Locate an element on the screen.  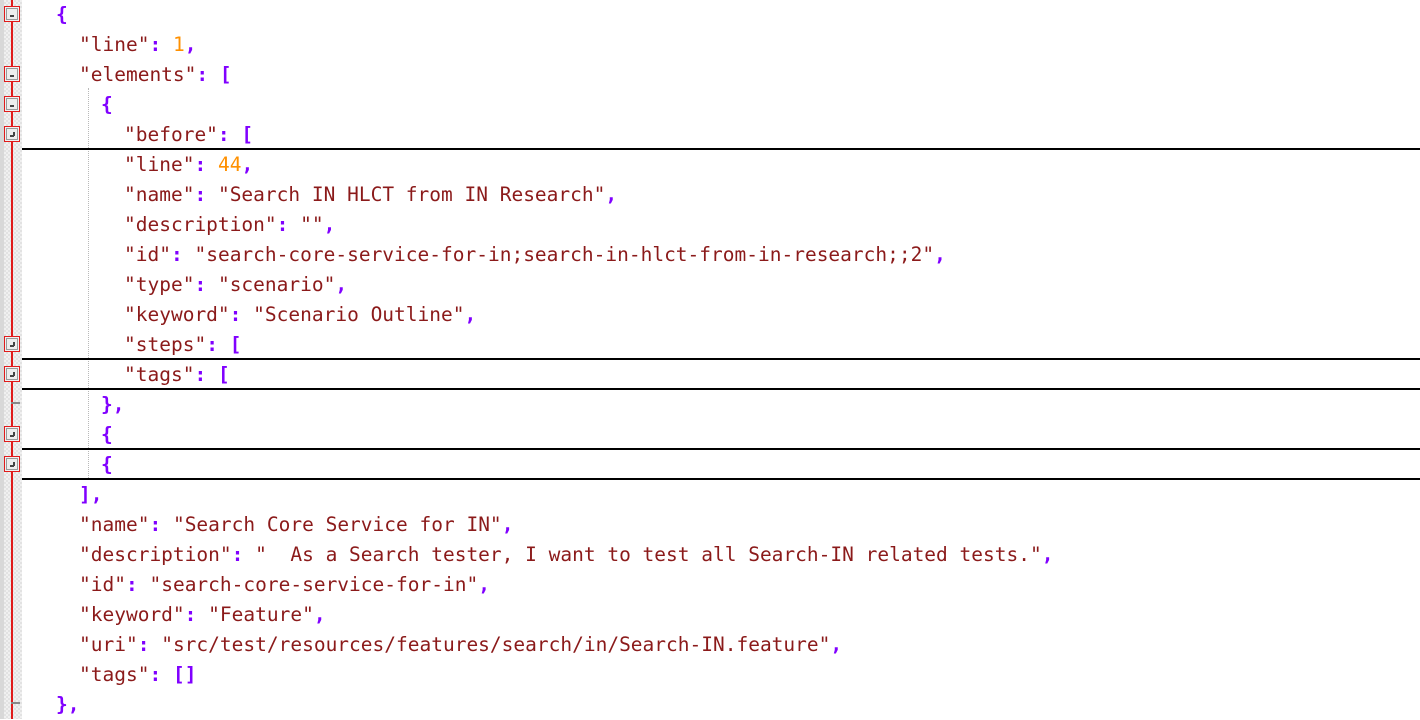
code-token: "Scenario Outline" is located at coordinates (359, 314).